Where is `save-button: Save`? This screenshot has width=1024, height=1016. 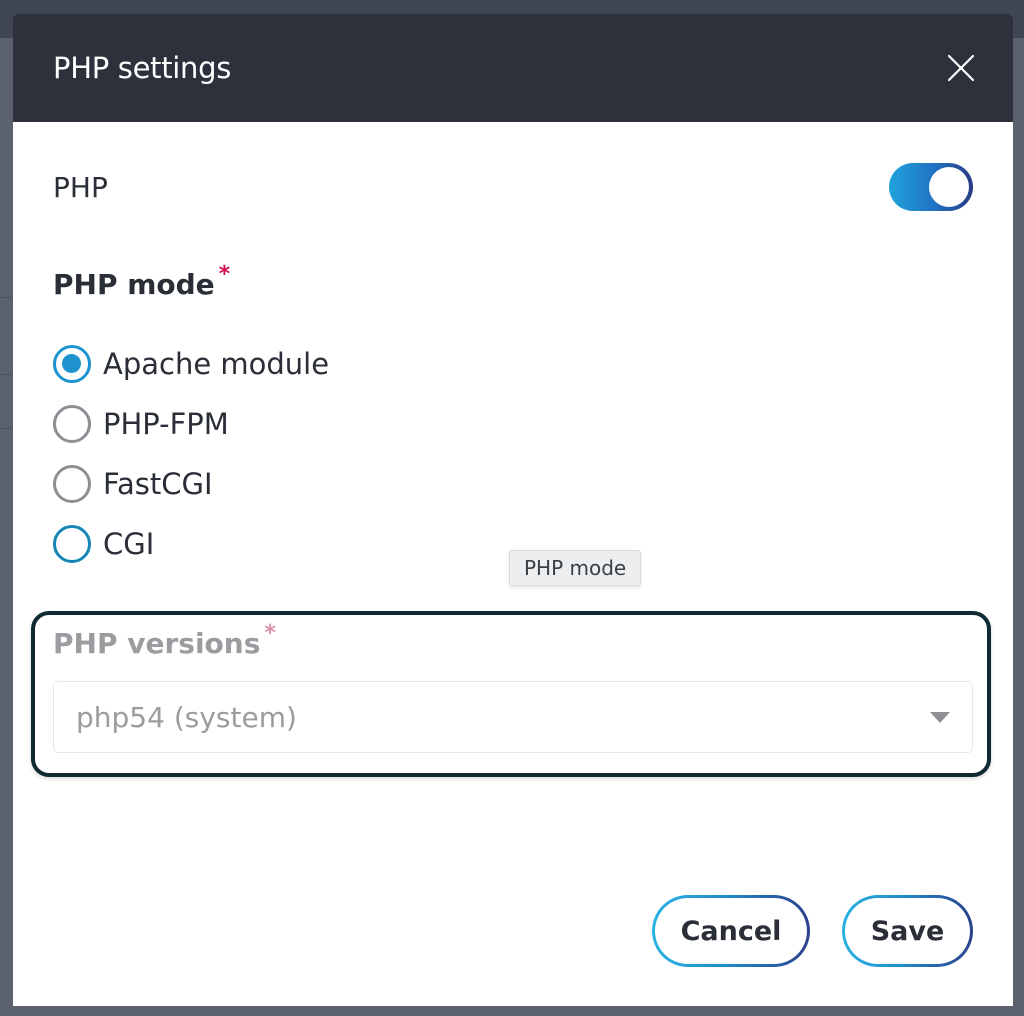
save-button: Save is located at coordinates (907, 931).